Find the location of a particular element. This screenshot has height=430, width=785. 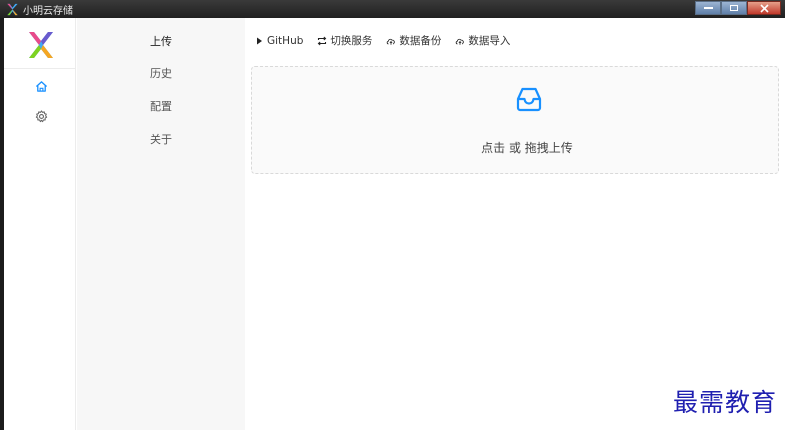

switch-service-label: 切换服务 is located at coordinates (351, 41).